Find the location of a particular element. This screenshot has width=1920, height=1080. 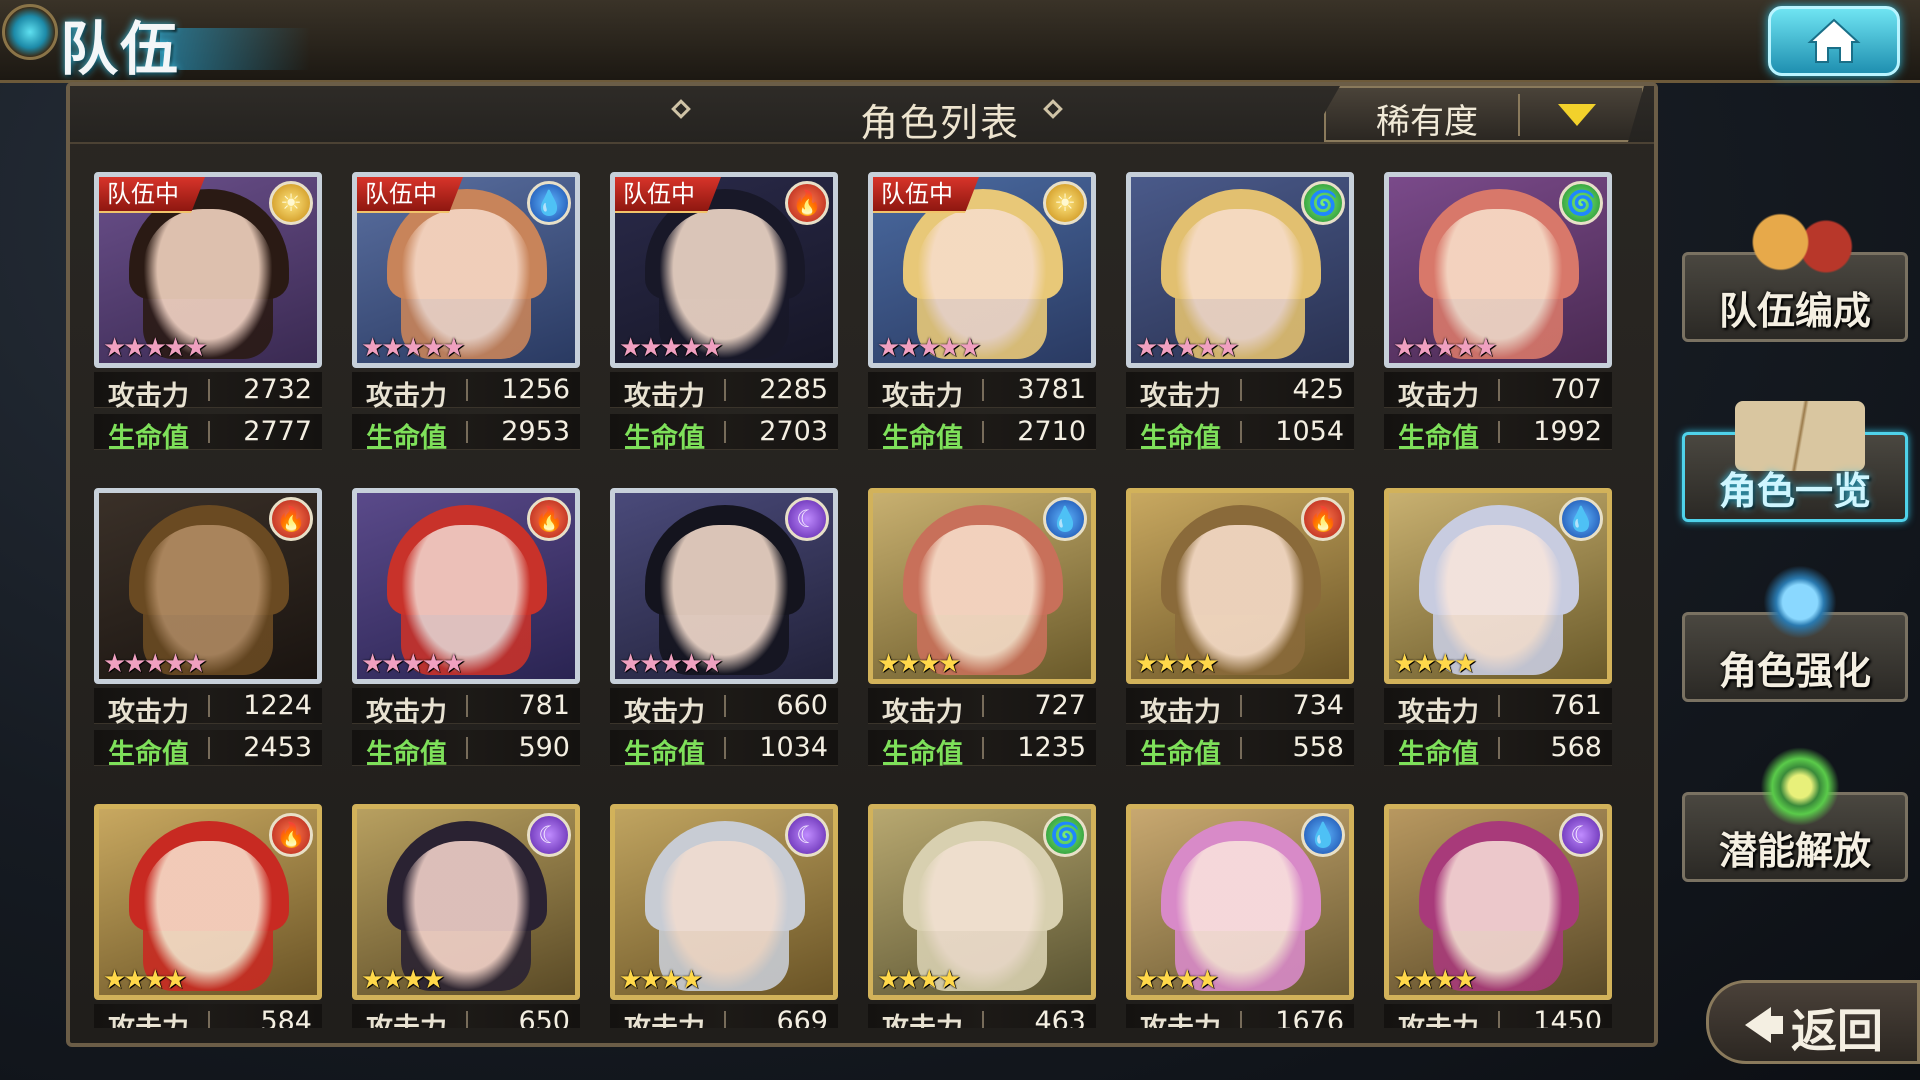

side-menu-label: 队伍编成 is located at coordinates (1794, 311).